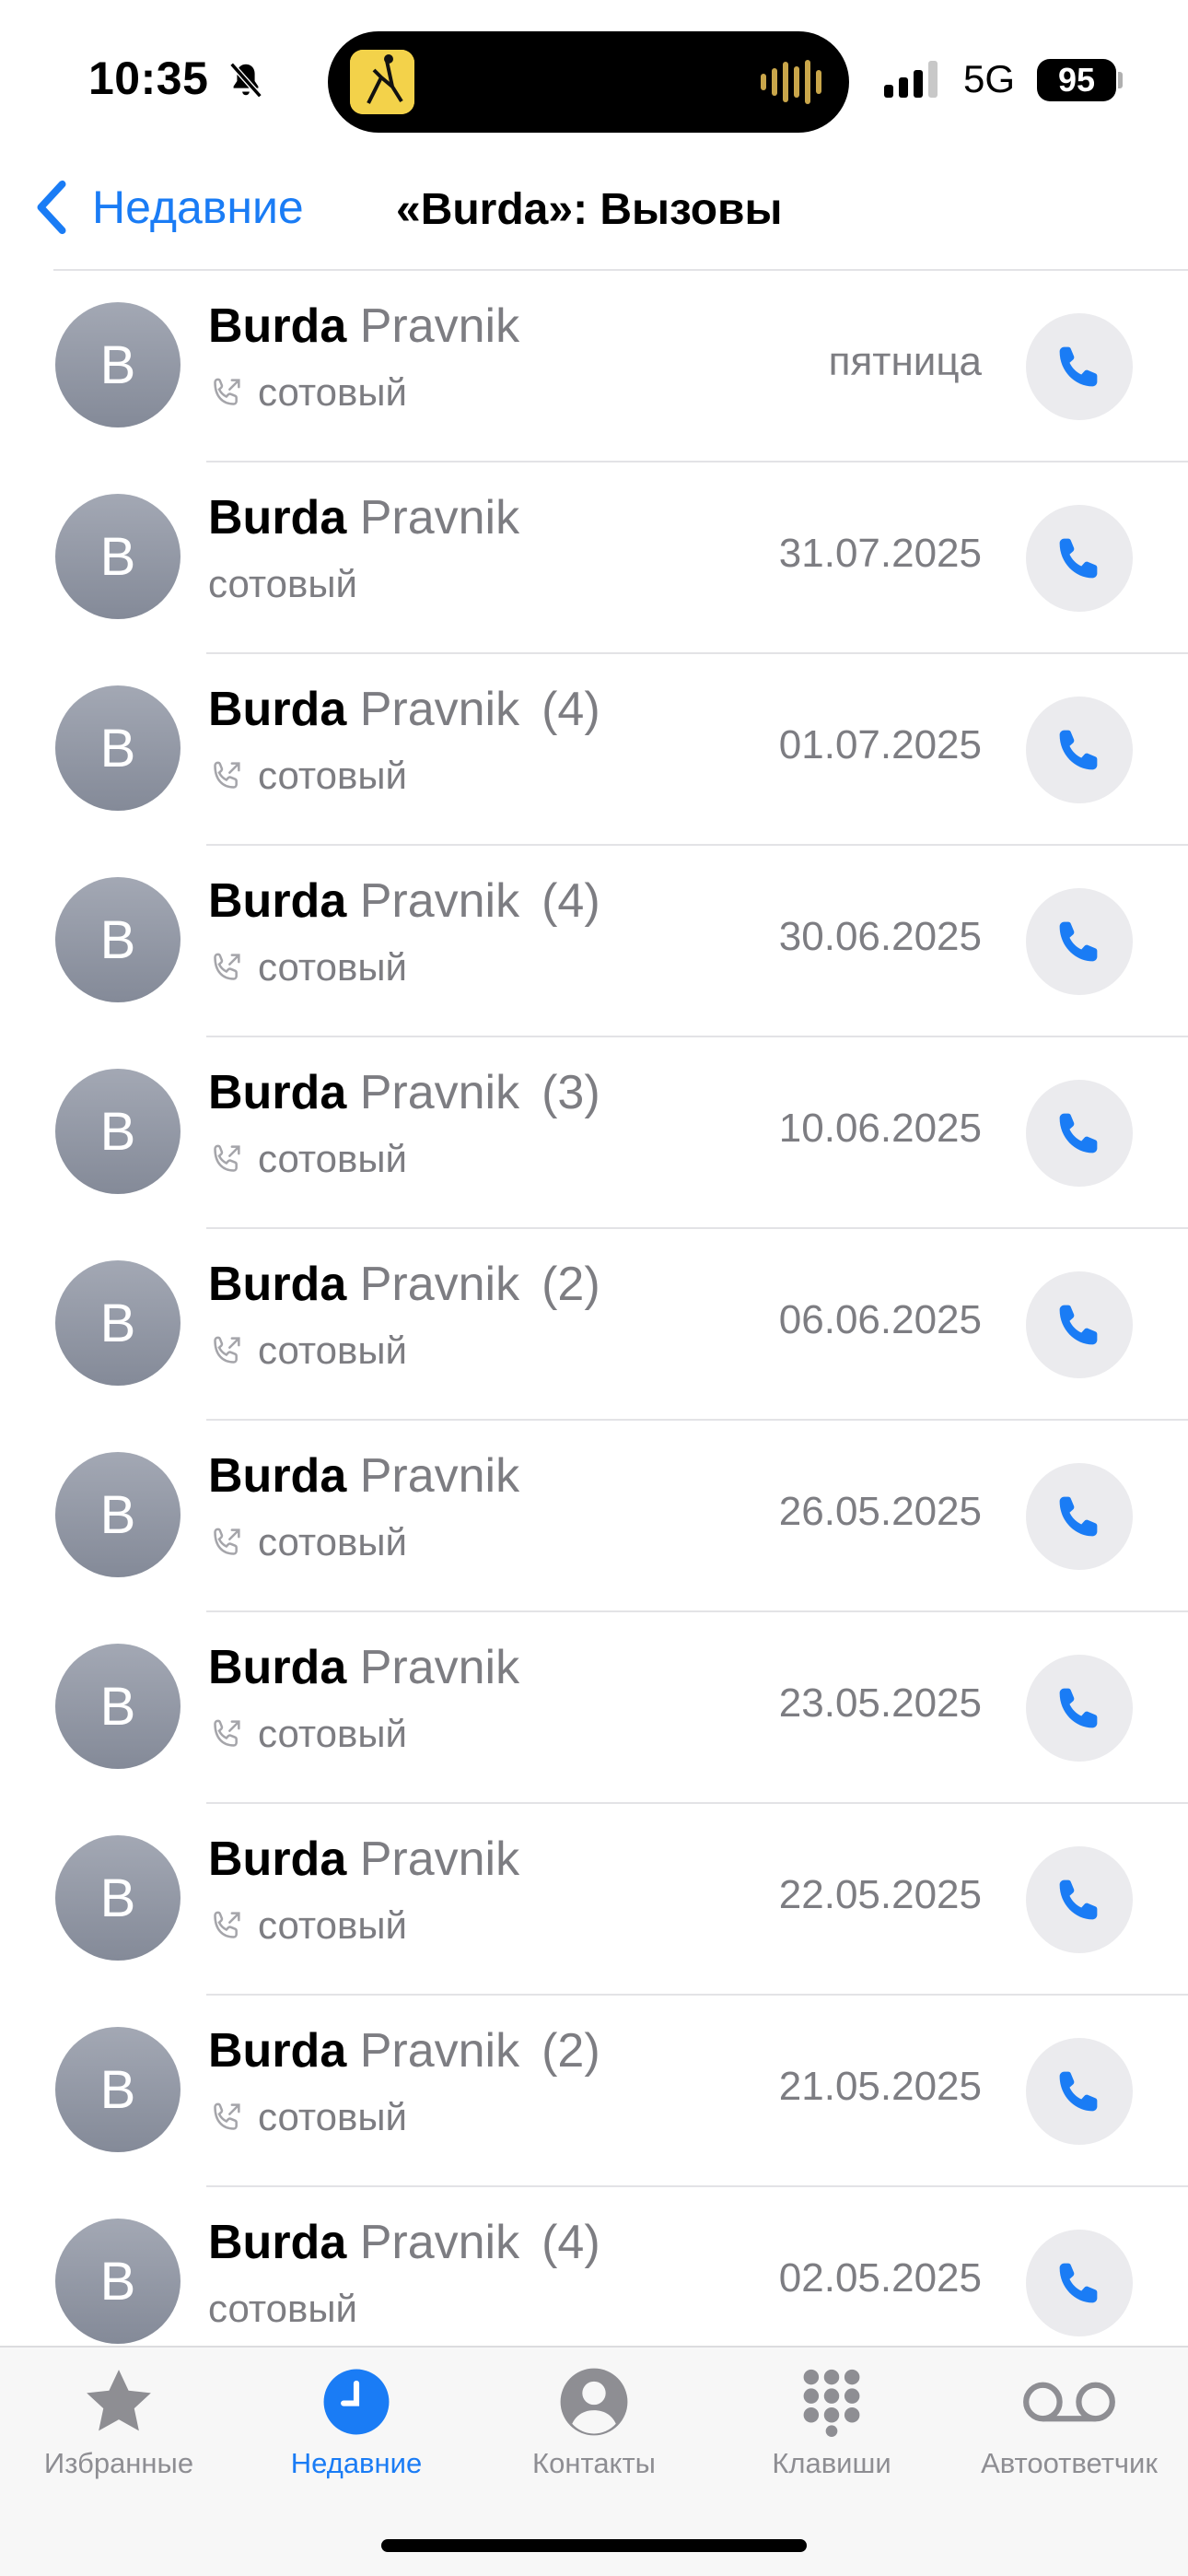  I want to click on tab-favorites-label: Избранные, so click(119, 2463).